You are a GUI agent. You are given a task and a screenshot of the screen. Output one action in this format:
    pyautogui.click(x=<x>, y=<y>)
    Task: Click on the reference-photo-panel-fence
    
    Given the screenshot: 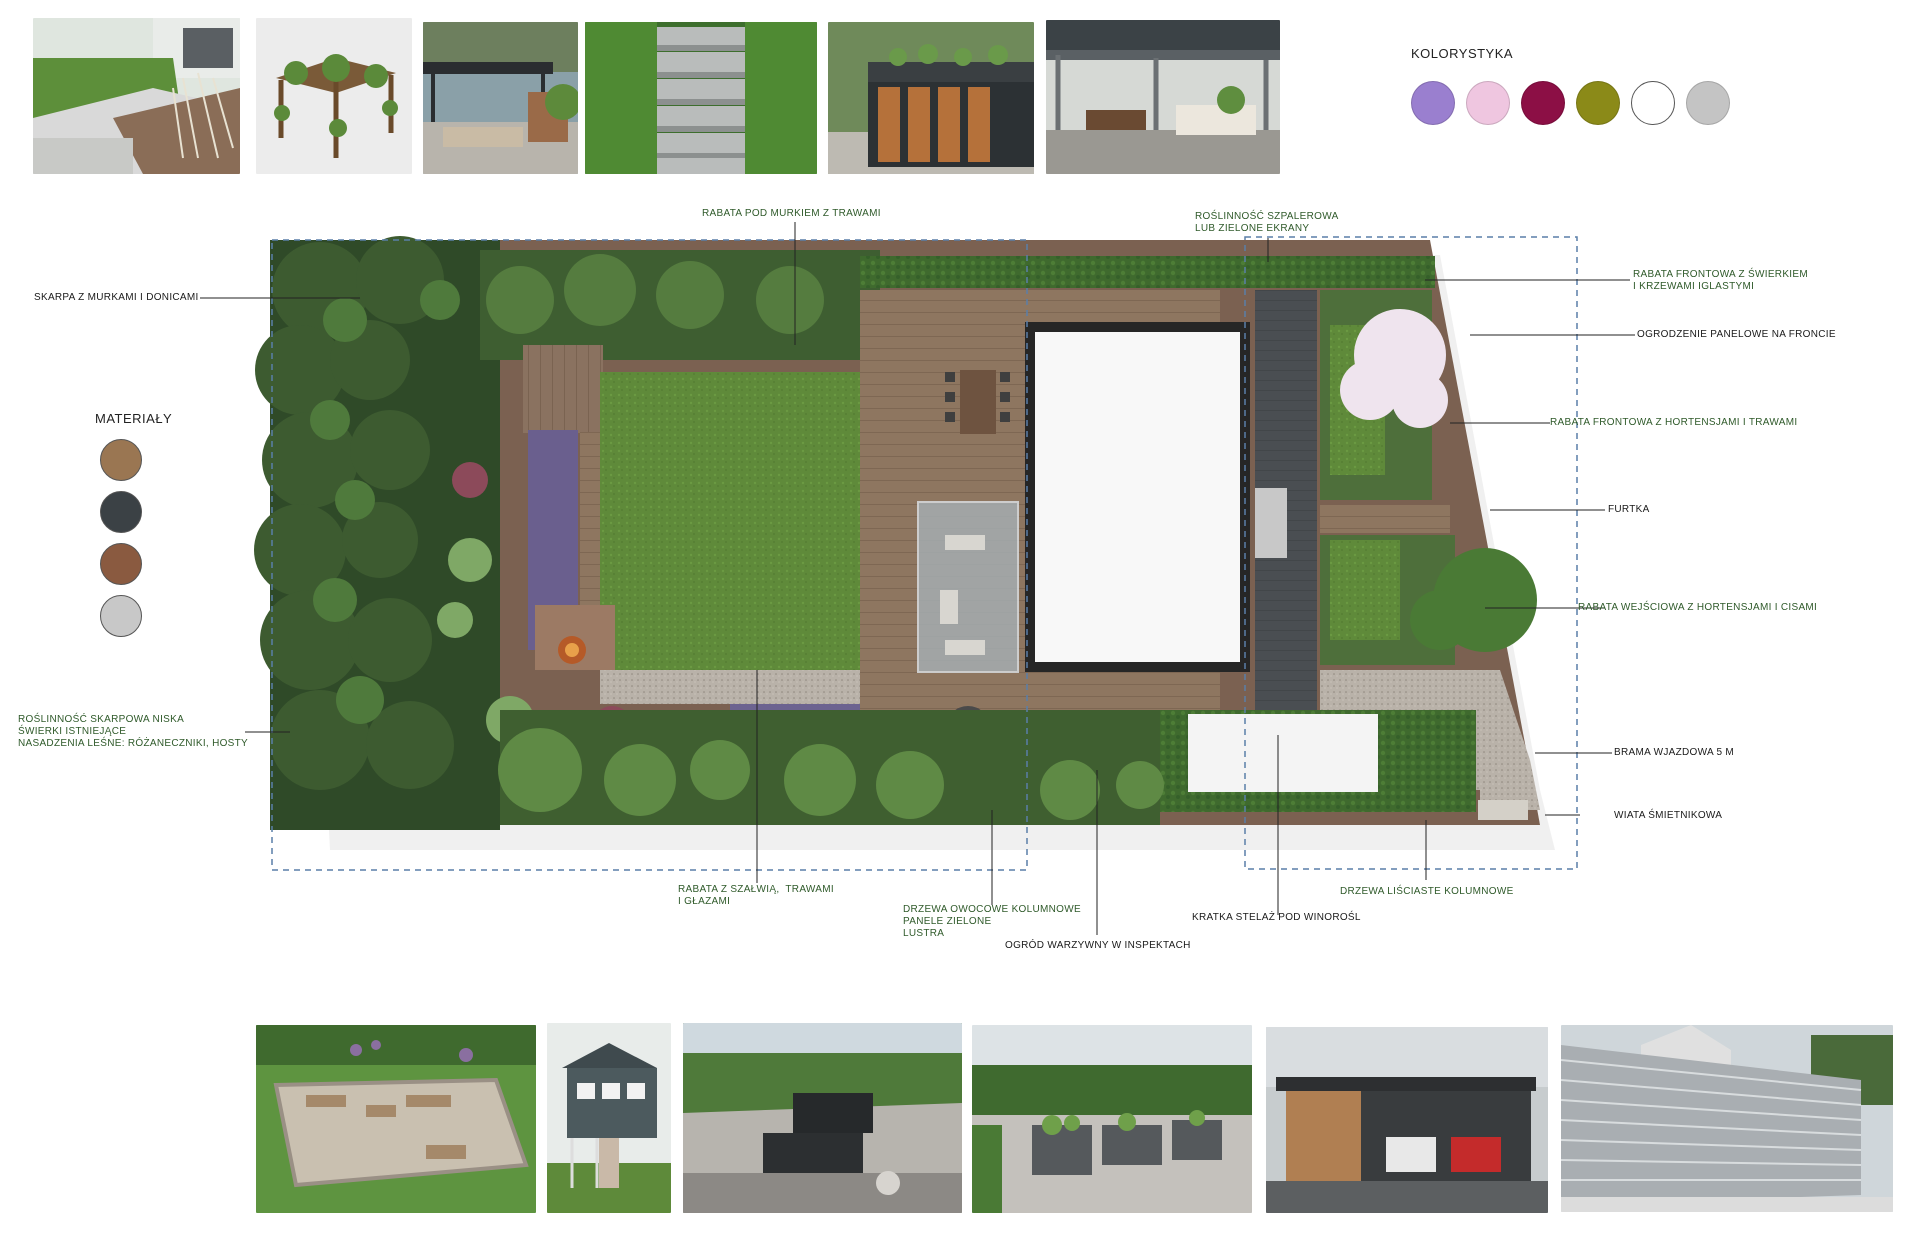 What is the action you would take?
    pyautogui.click(x=1727, y=1118)
    